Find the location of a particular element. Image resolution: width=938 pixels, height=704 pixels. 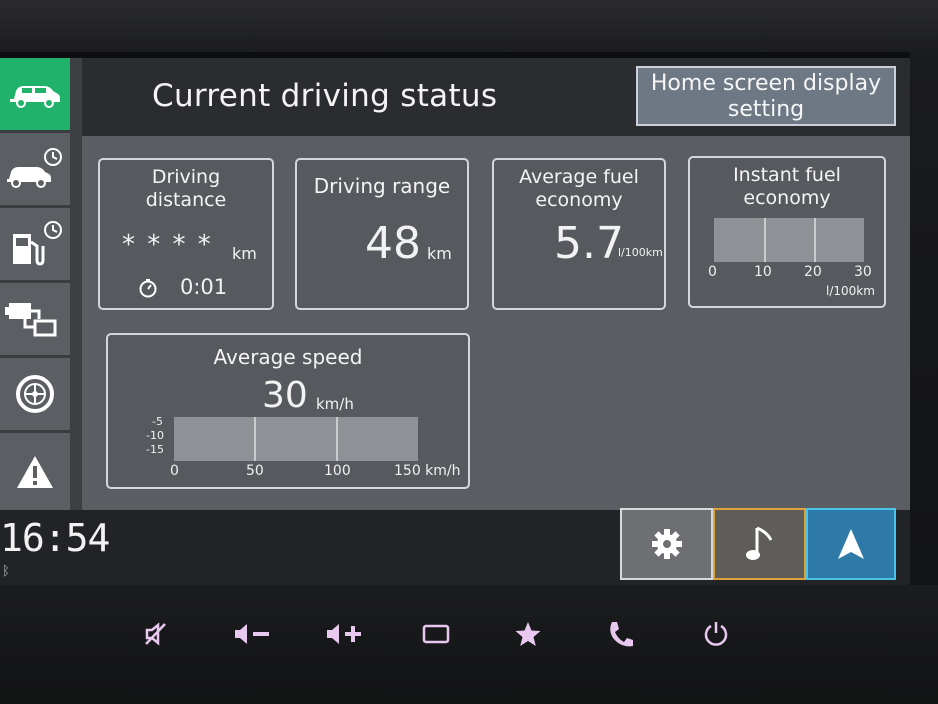

average-speed-y-tick: -5 is located at coordinates (157, 421).